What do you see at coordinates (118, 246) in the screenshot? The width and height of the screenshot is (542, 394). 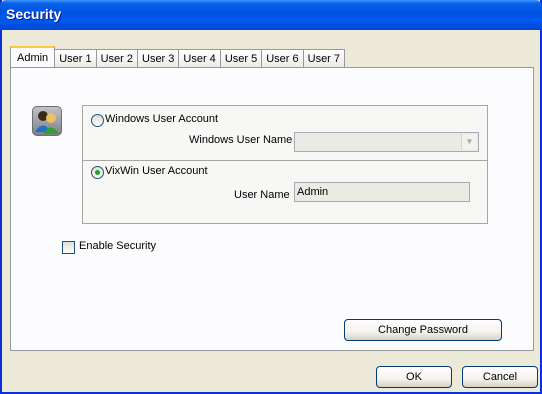 I see `enable-security-label: Enable Security` at bounding box center [118, 246].